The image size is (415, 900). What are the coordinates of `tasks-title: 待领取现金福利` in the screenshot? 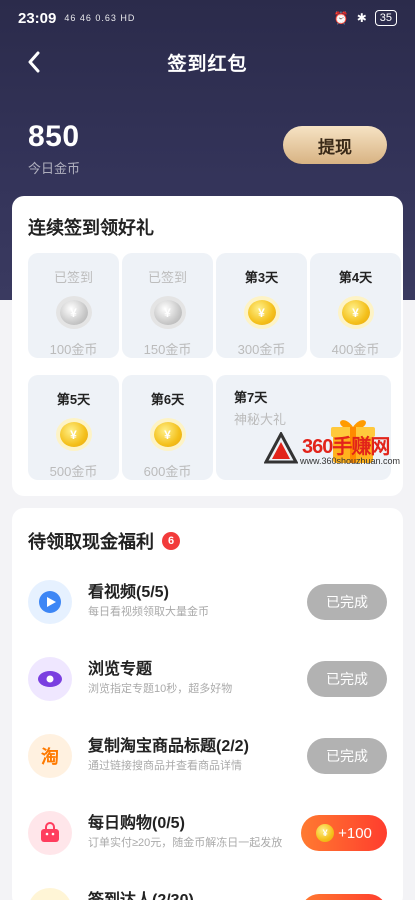 It's located at (91, 542).